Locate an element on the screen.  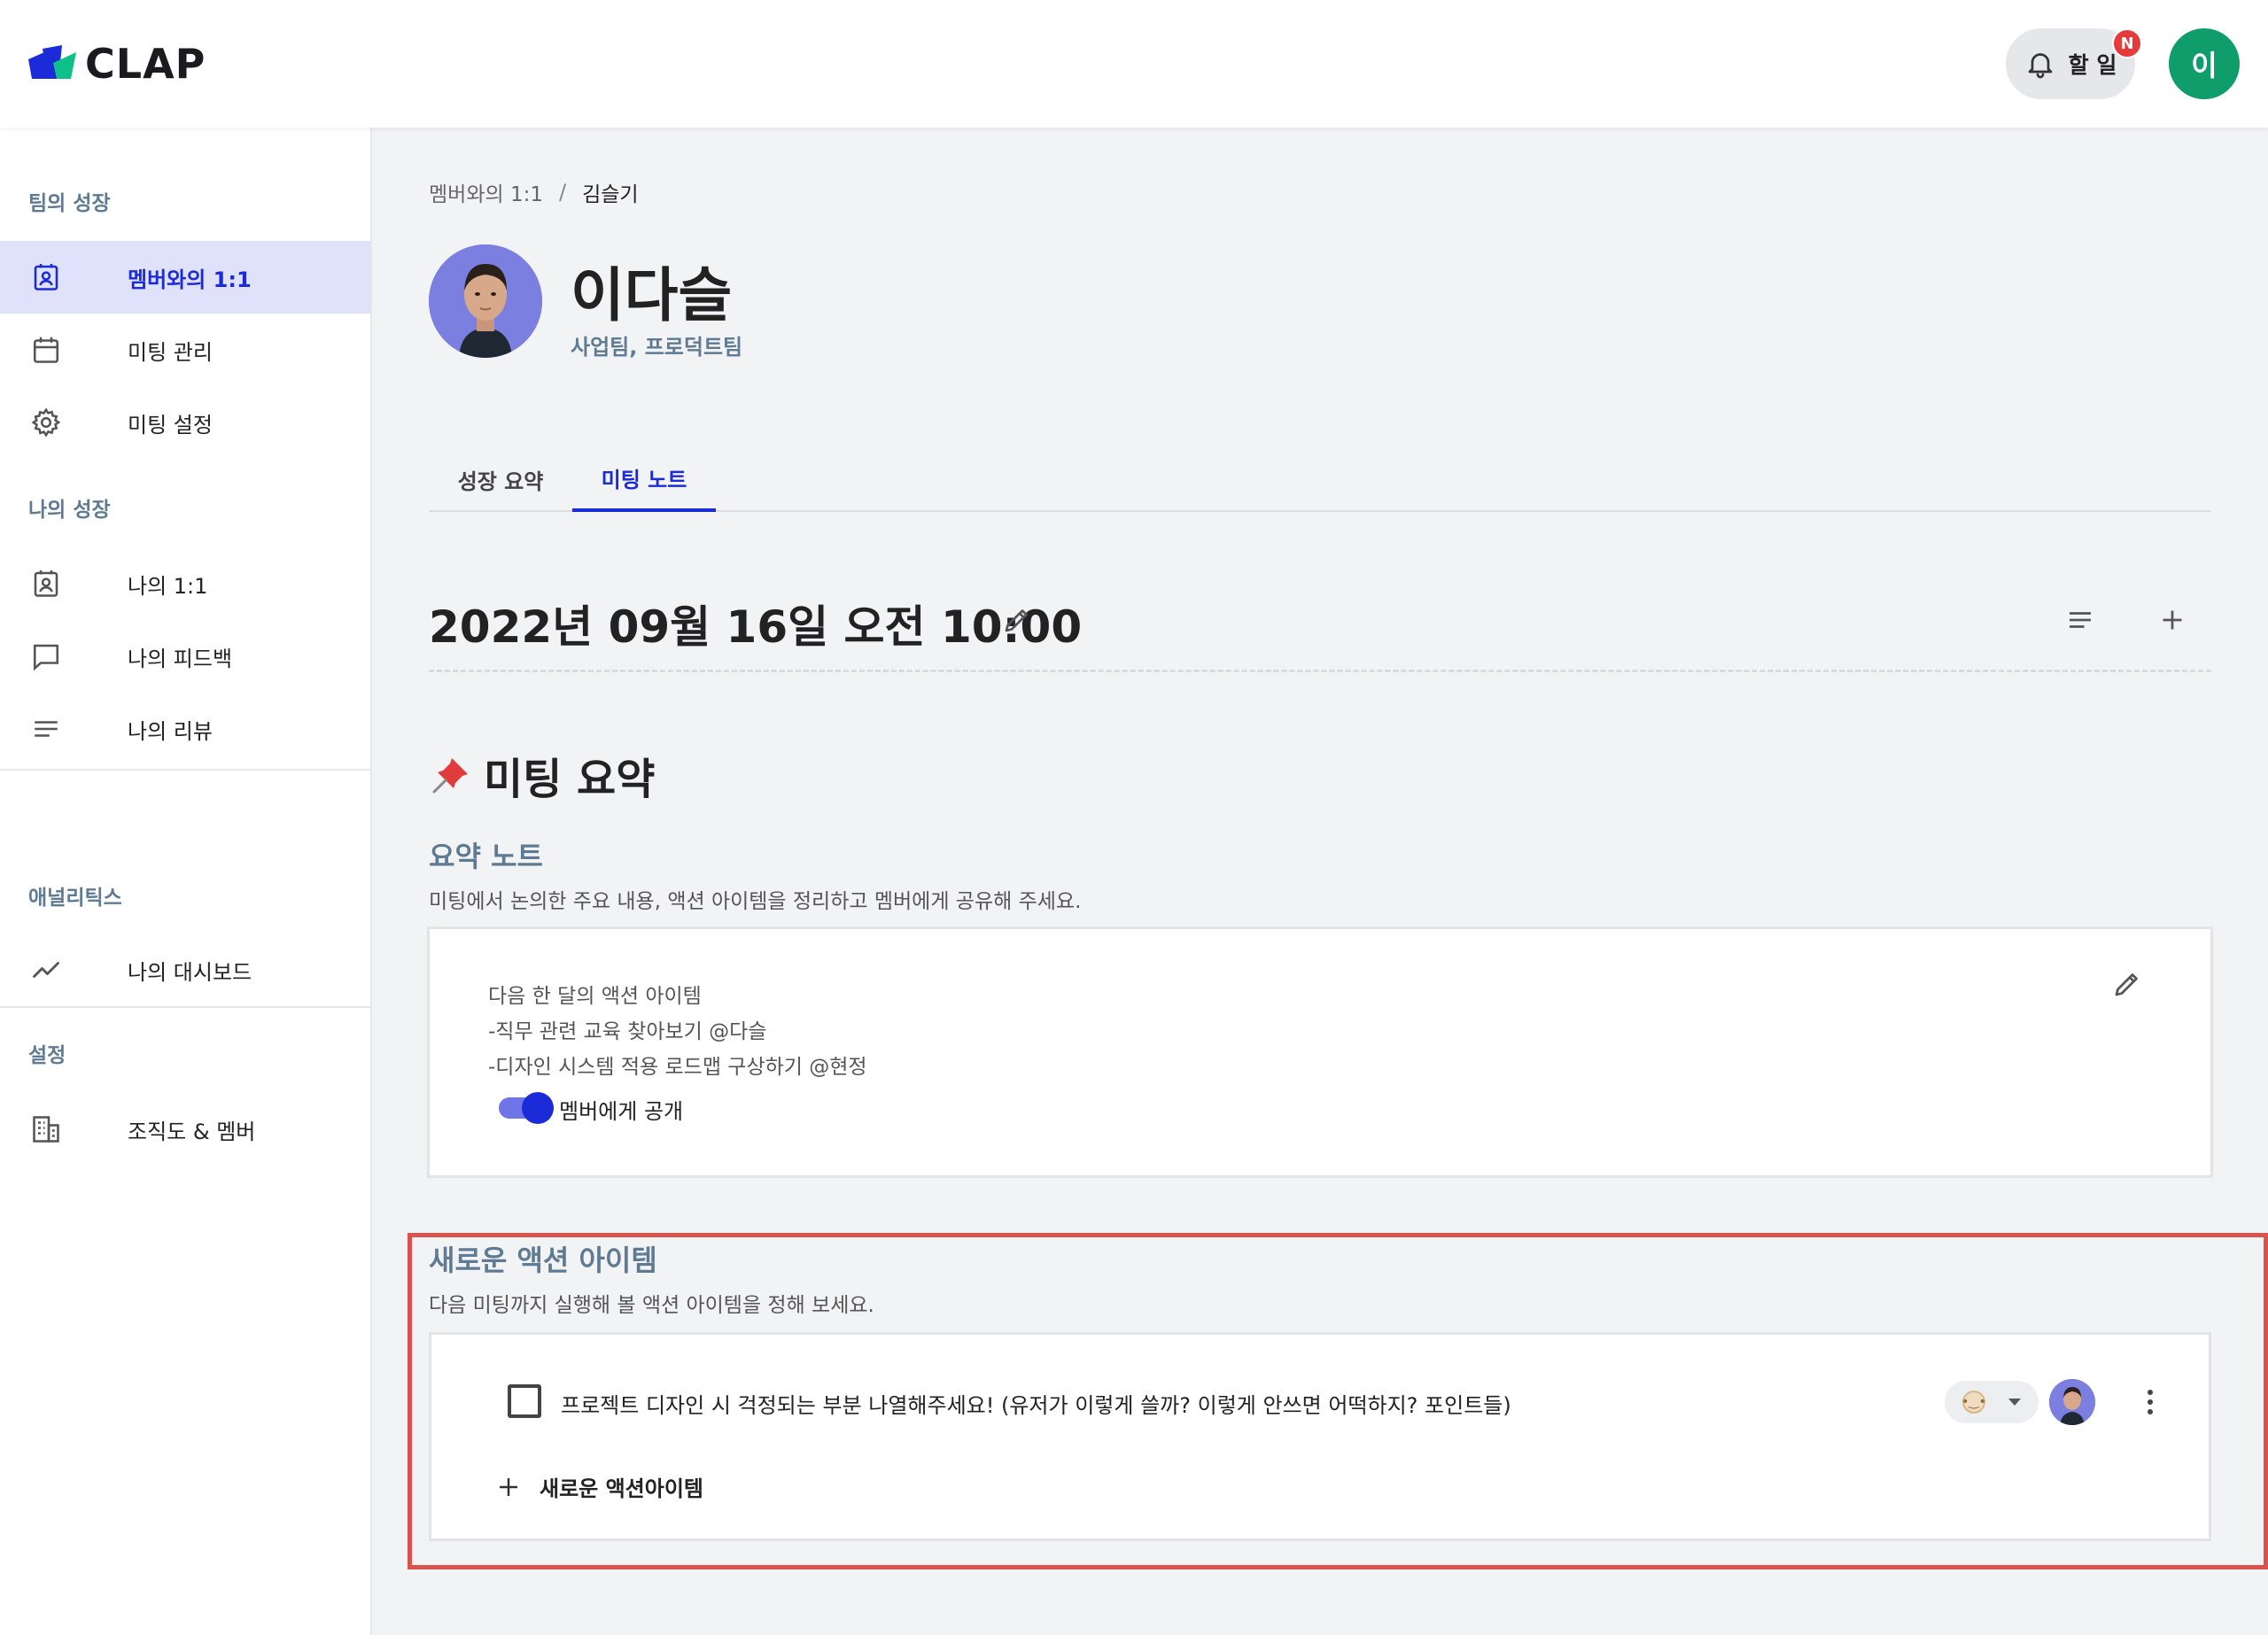
sidebar-item-label: 나의 대시보드 is located at coordinates (190, 972).